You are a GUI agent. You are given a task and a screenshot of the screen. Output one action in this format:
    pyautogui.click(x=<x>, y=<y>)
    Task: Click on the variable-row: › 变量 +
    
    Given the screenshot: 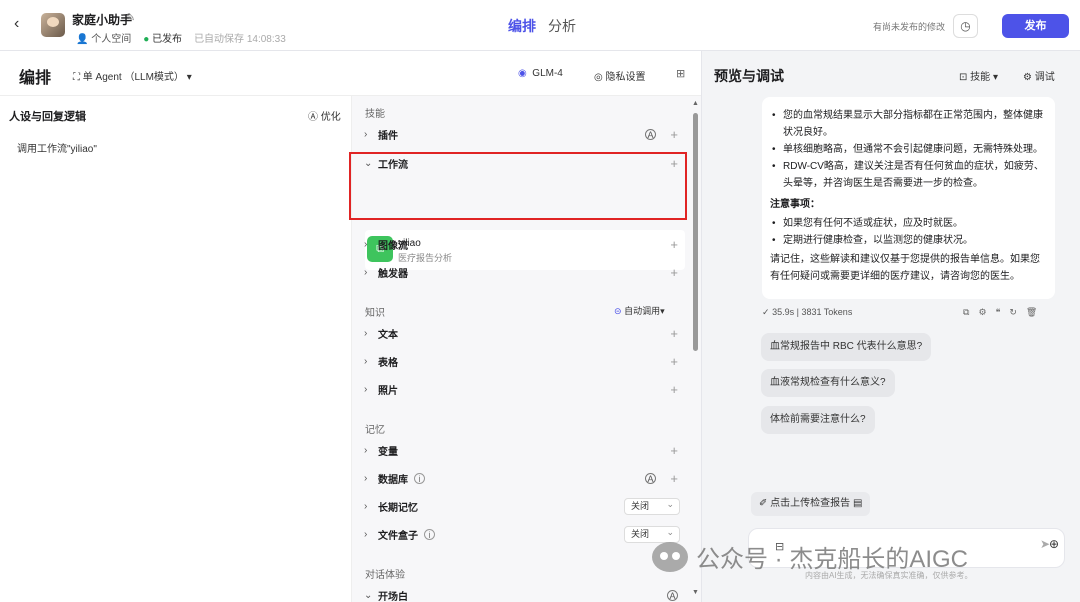 What is the action you would take?
    pyautogui.click(x=524, y=450)
    